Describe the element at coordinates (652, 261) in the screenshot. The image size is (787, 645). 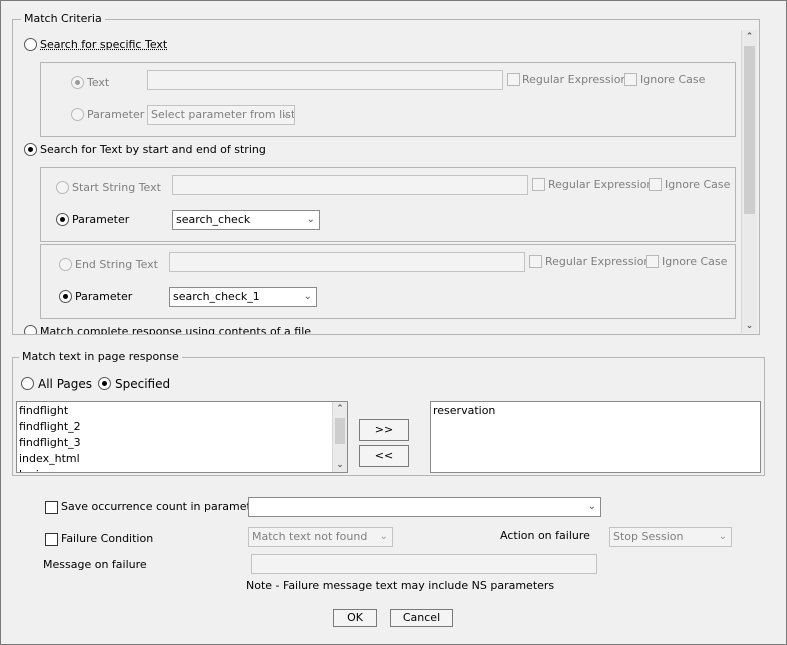
I see `end-ignore-case-checkbox` at that location.